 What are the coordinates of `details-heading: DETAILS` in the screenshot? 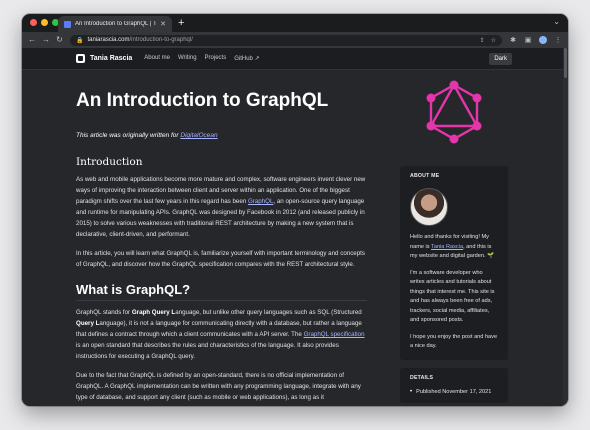 It's located at (422, 377).